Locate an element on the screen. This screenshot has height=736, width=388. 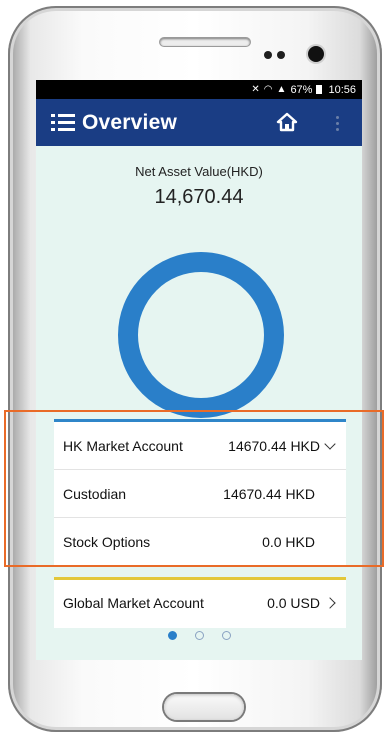
hardware-home-button is located at coordinates (204, 707).